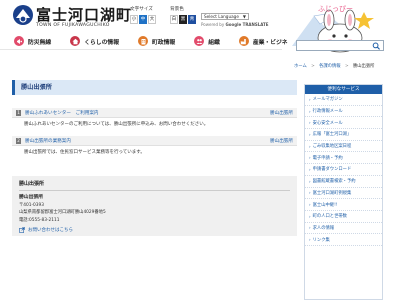 The width and height of the screenshot is (400, 300). I want to click on section-number-badge: 2, so click(18, 141).